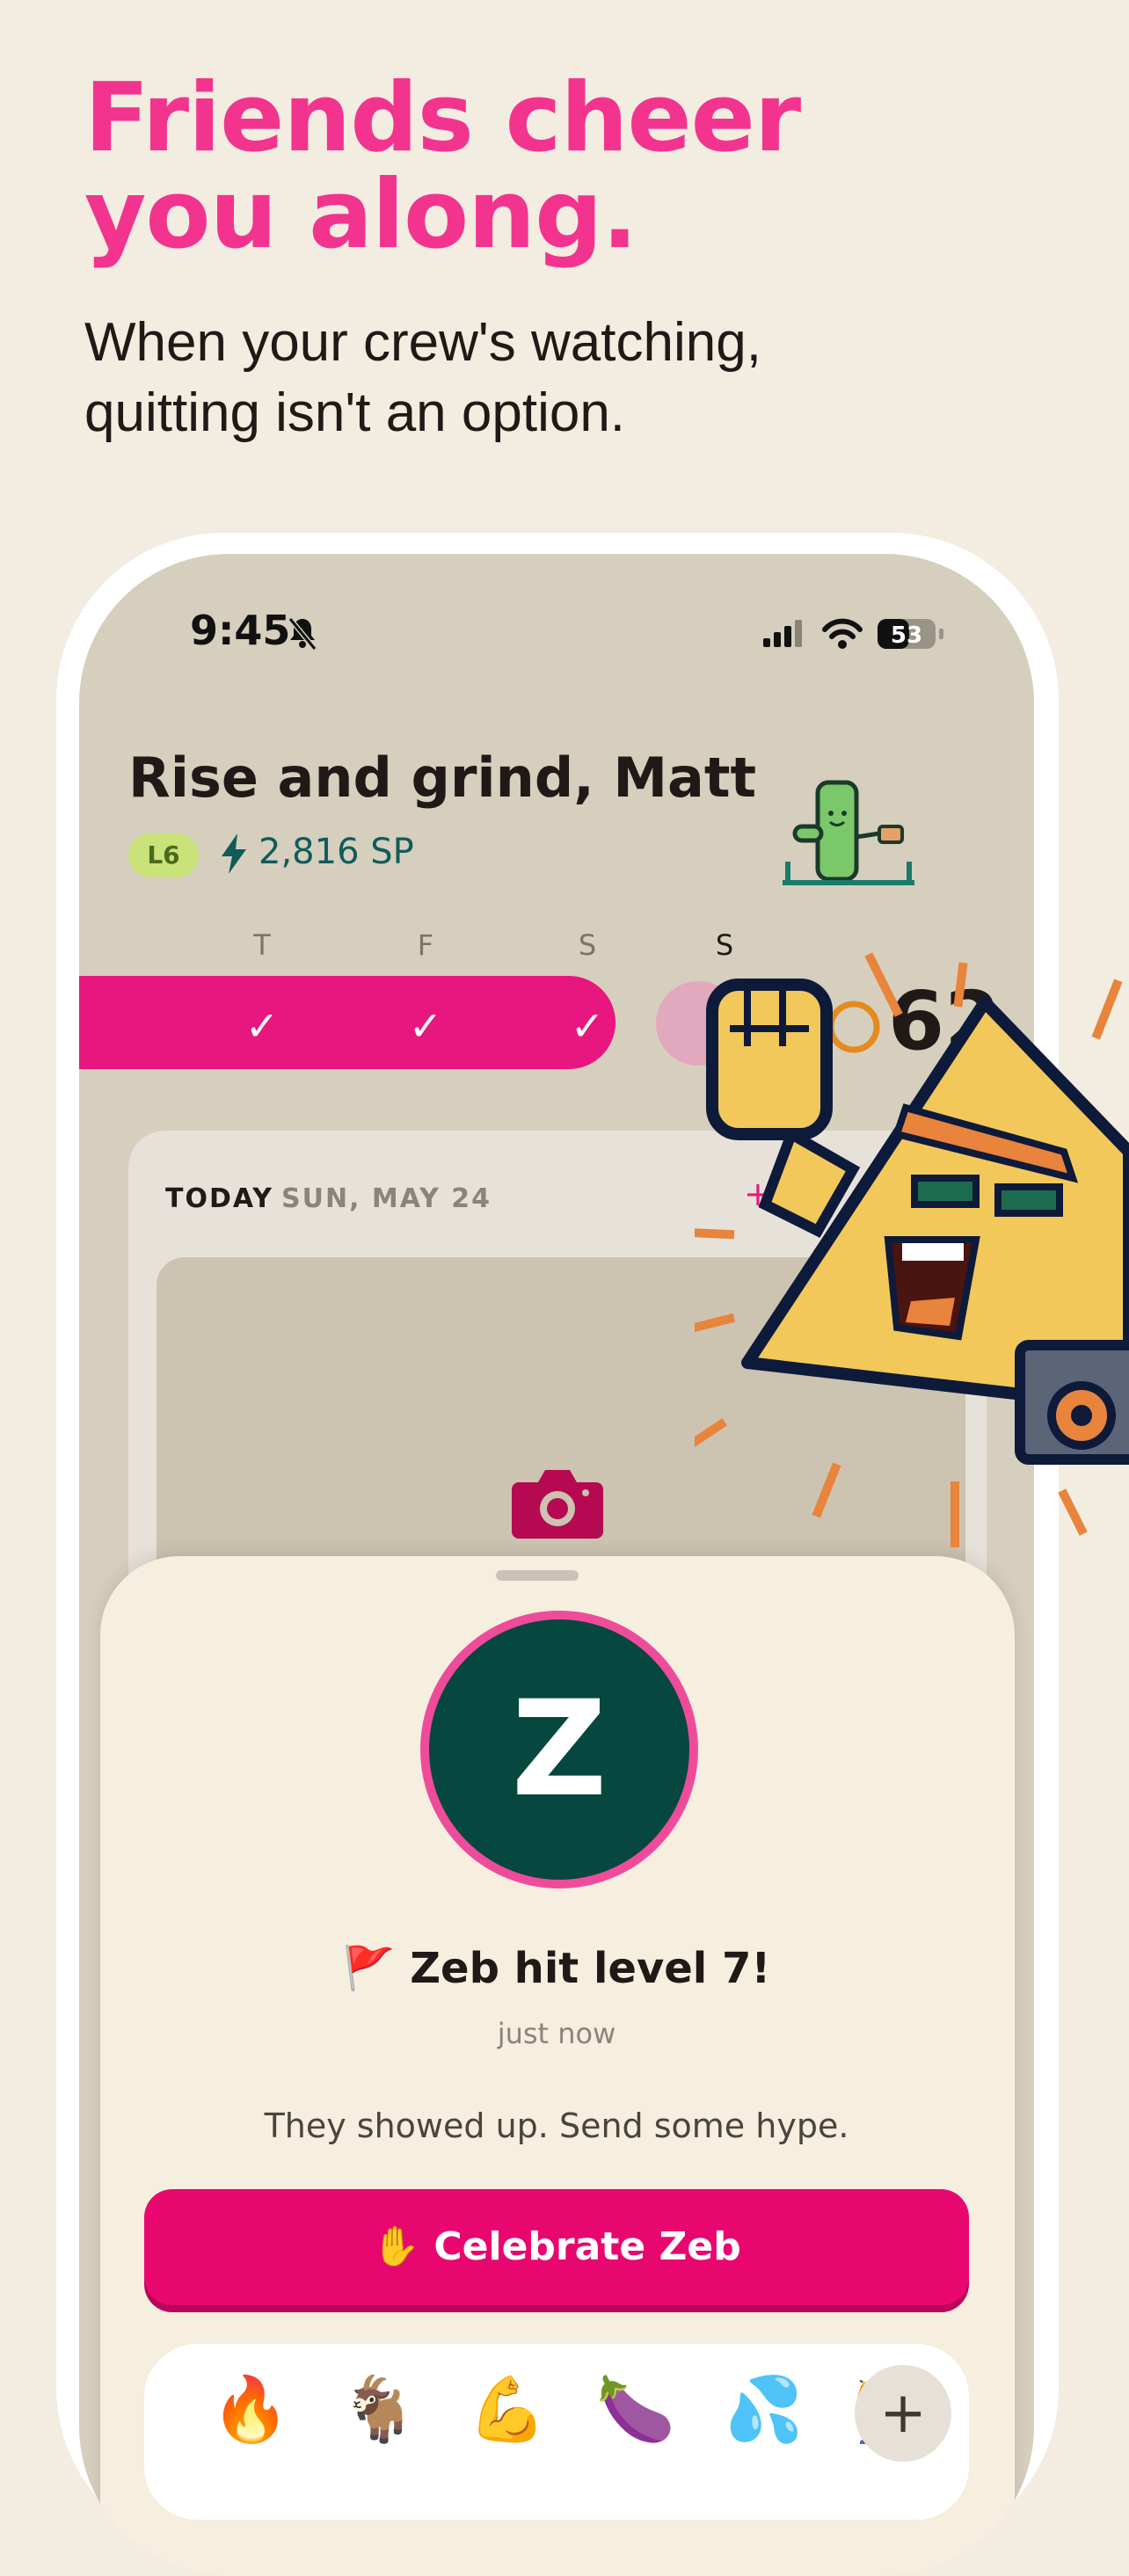 This screenshot has width=1129, height=2576. I want to click on date-label: SUN, MAY 24, so click(386, 1198).